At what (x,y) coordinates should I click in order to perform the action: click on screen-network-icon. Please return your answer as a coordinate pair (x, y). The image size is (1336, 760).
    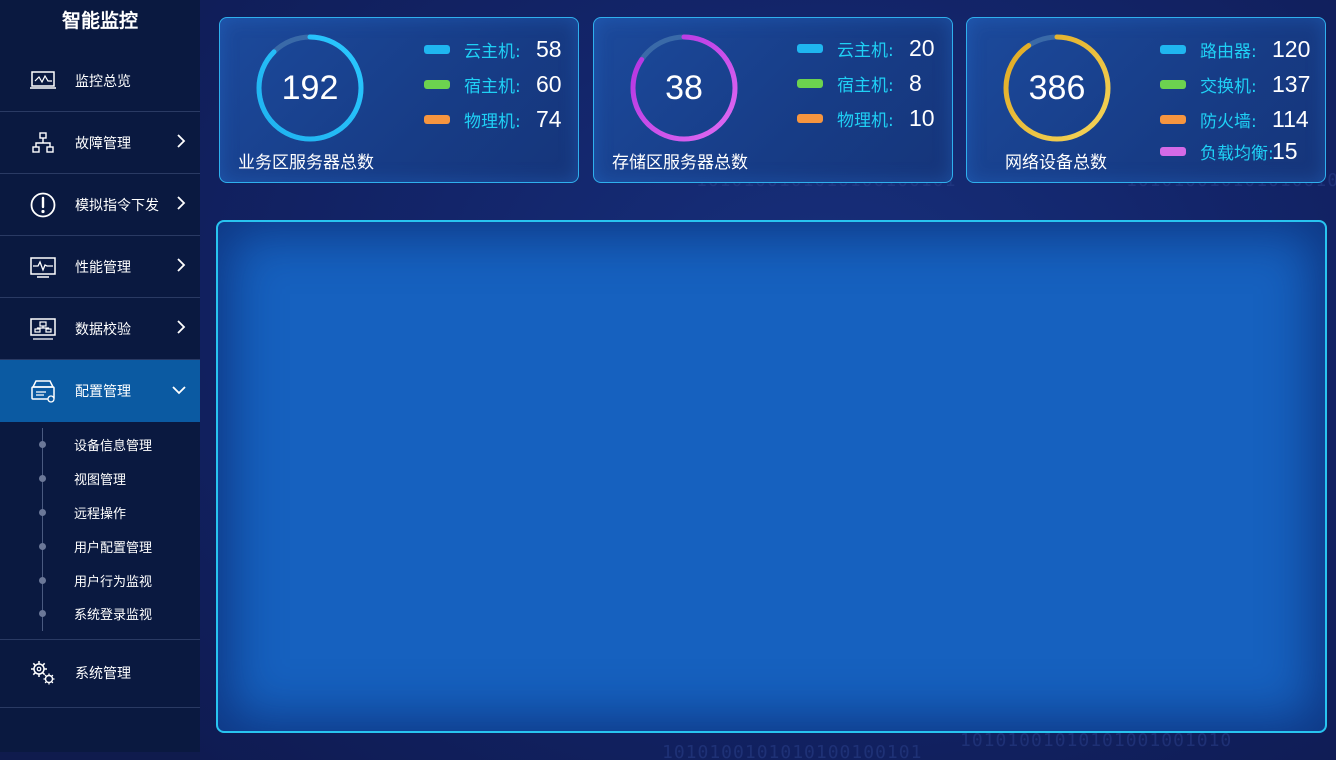
    Looking at the image, I should click on (43, 329).